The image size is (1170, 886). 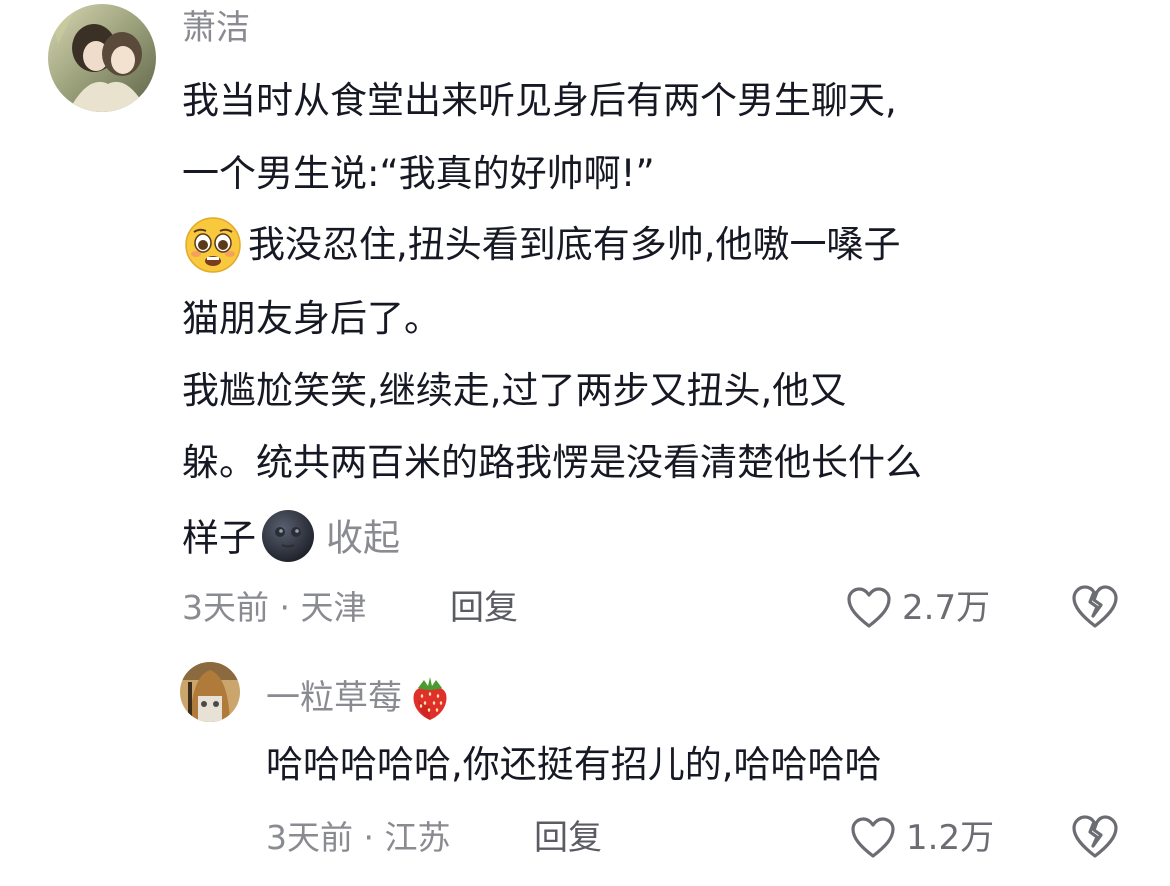 I want to click on reply-text: 哈哈哈哈哈,你还挺有招儿的,哈哈哈哈, so click(x=574, y=764).